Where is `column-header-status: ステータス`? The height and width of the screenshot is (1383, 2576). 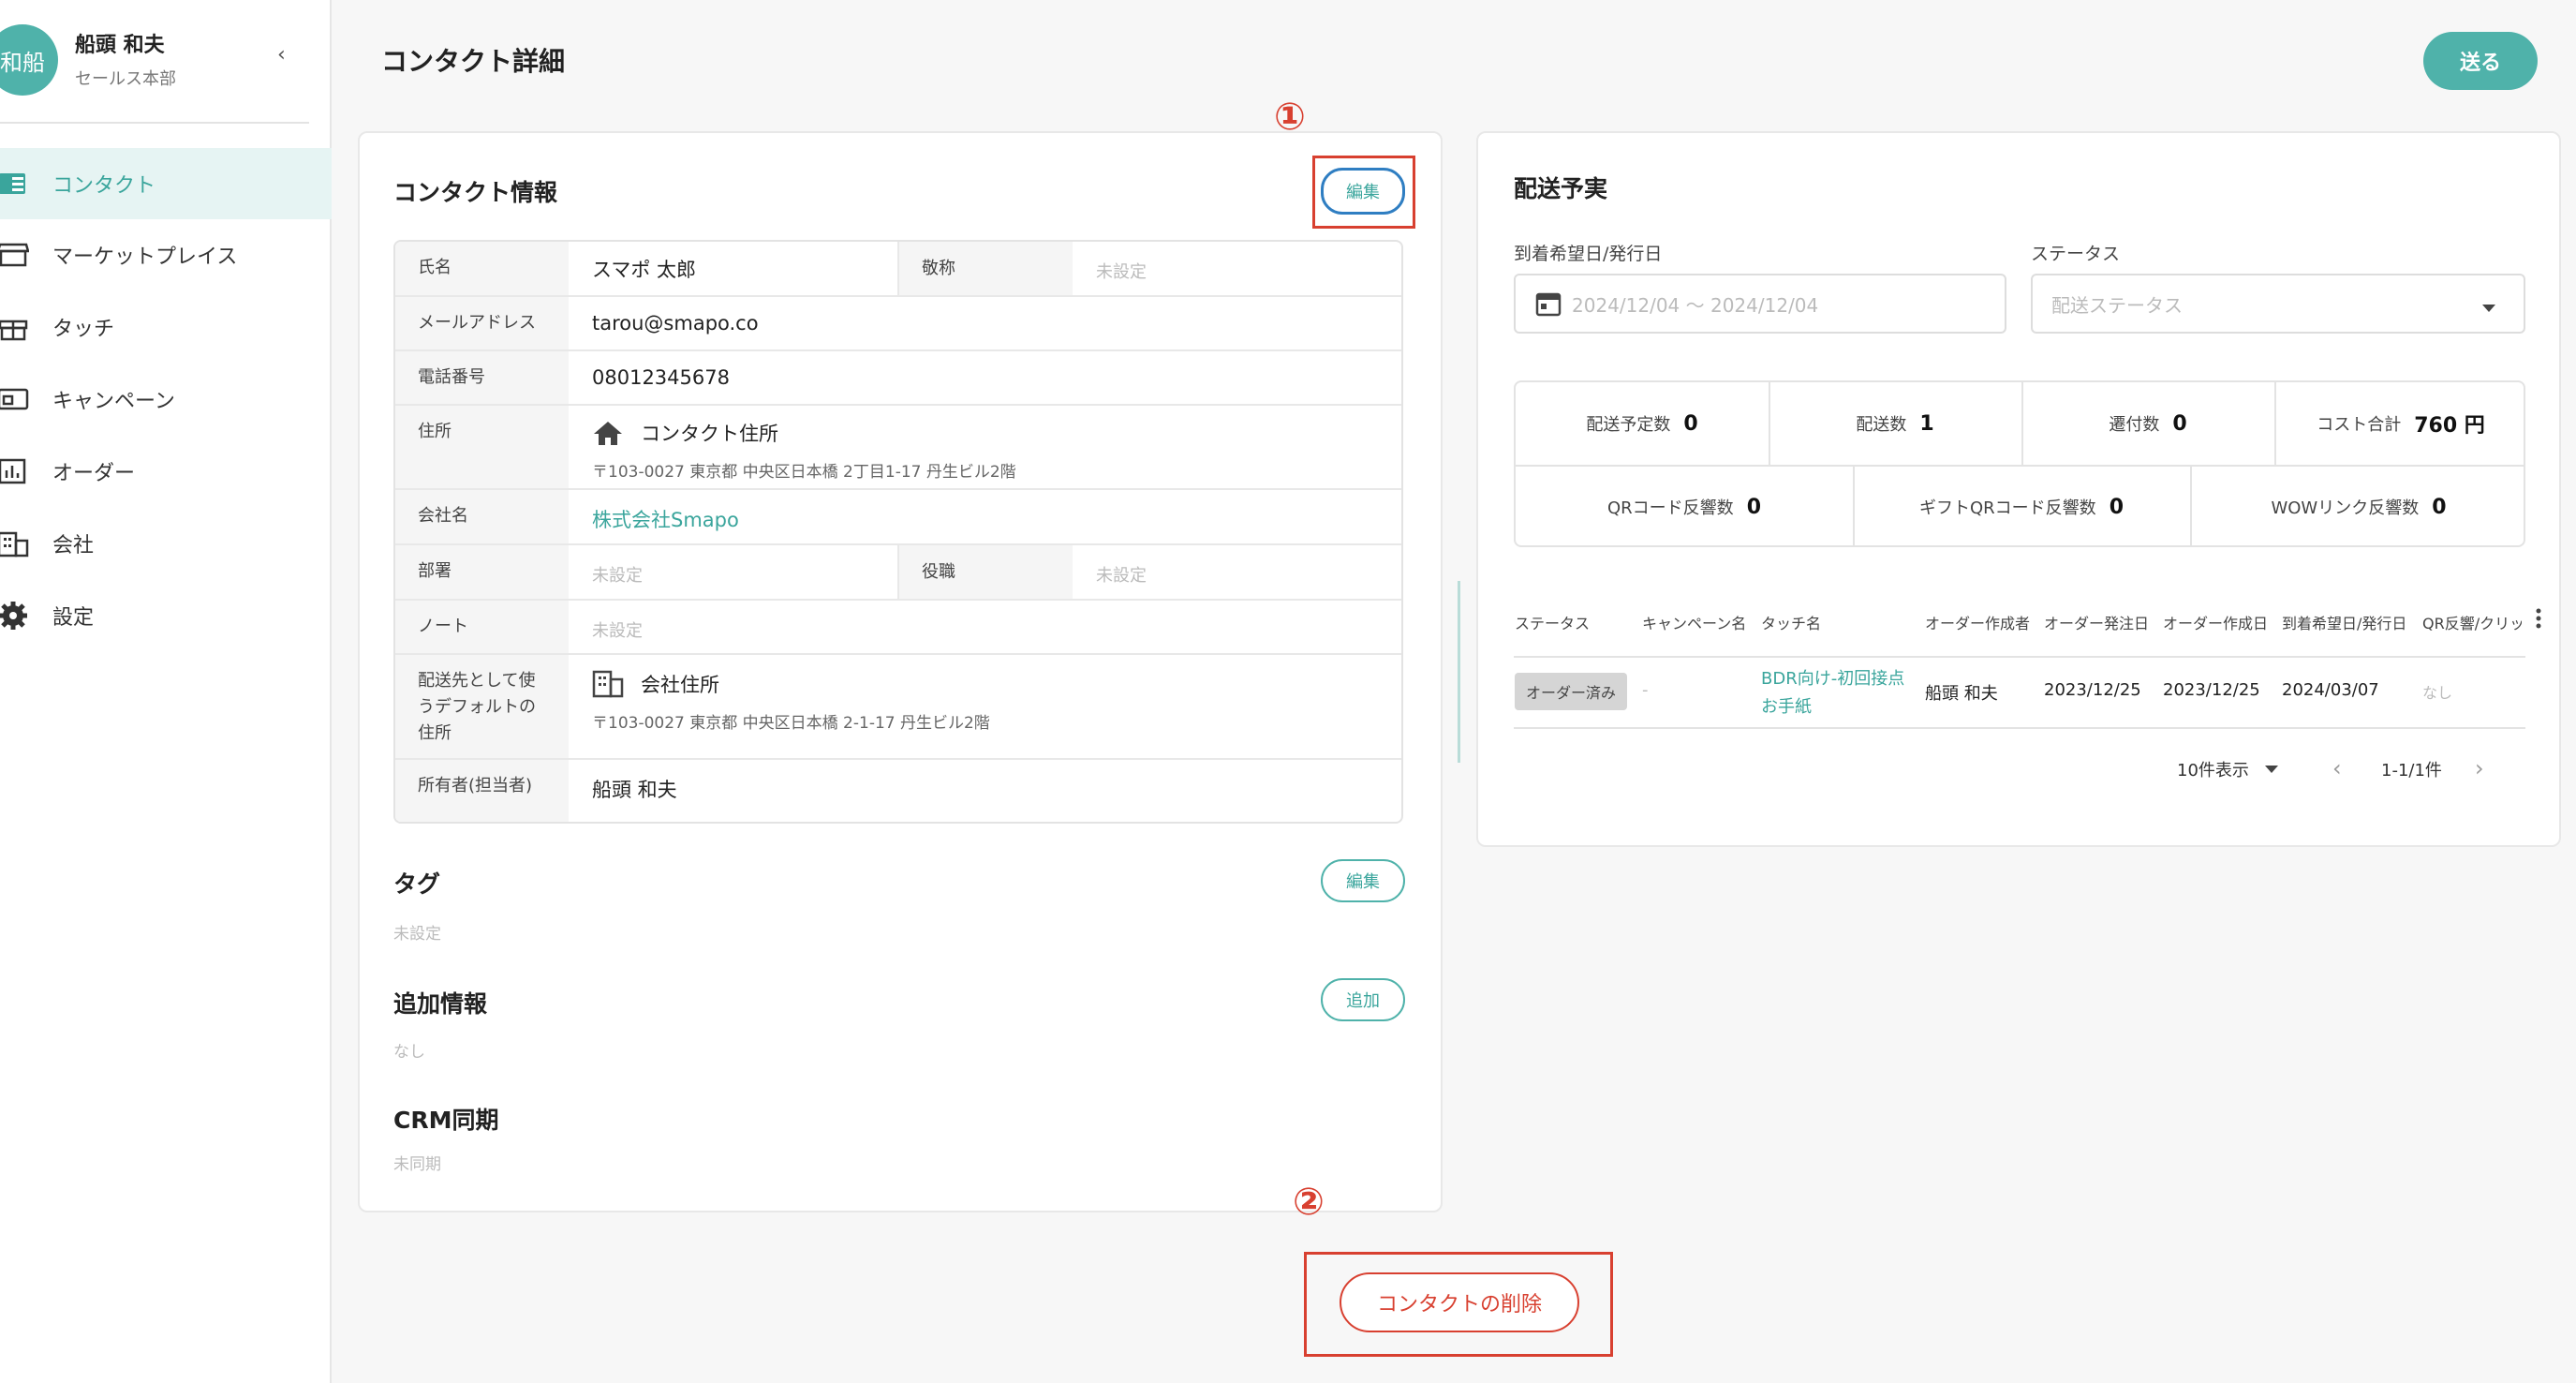
column-header-status: ステータス is located at coordinates (1553, 622).